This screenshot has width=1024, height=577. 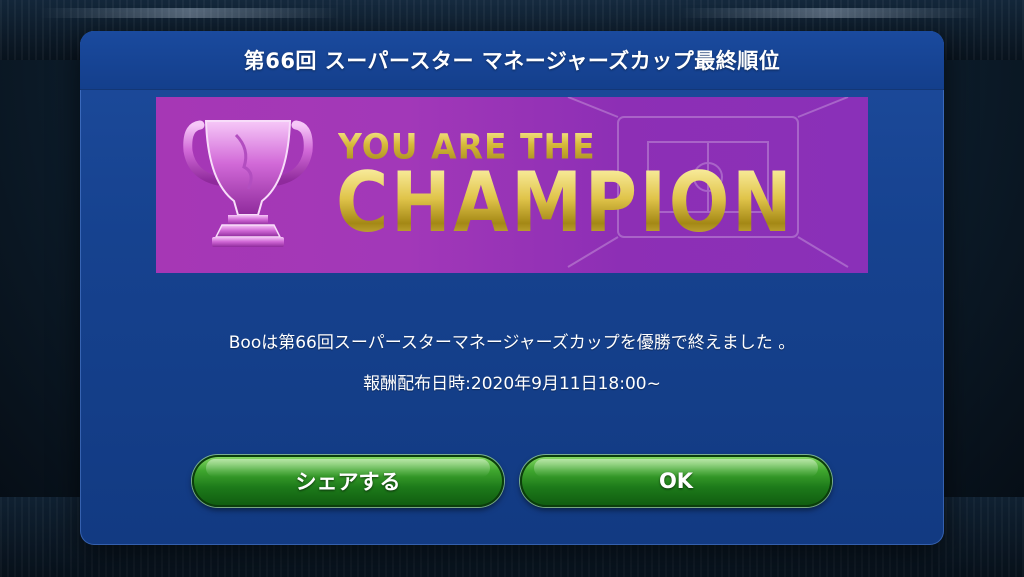 I want to click on dialog-header: 第66回 スーパースター マネージャーズカップ最終順位, so click(x=512, y=60).